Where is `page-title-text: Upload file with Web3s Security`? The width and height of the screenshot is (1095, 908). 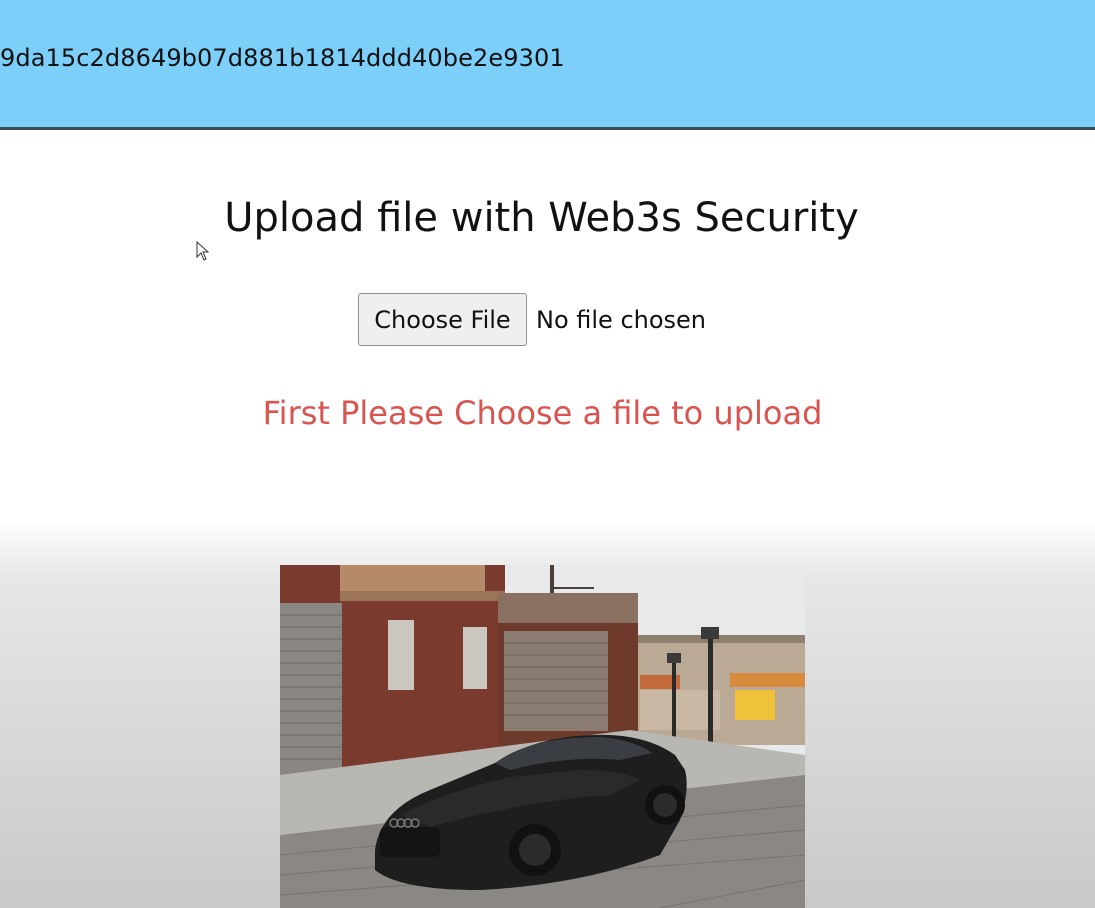
page-title-text: Upload file with Web3s Security is located at coordinates (541, 218).